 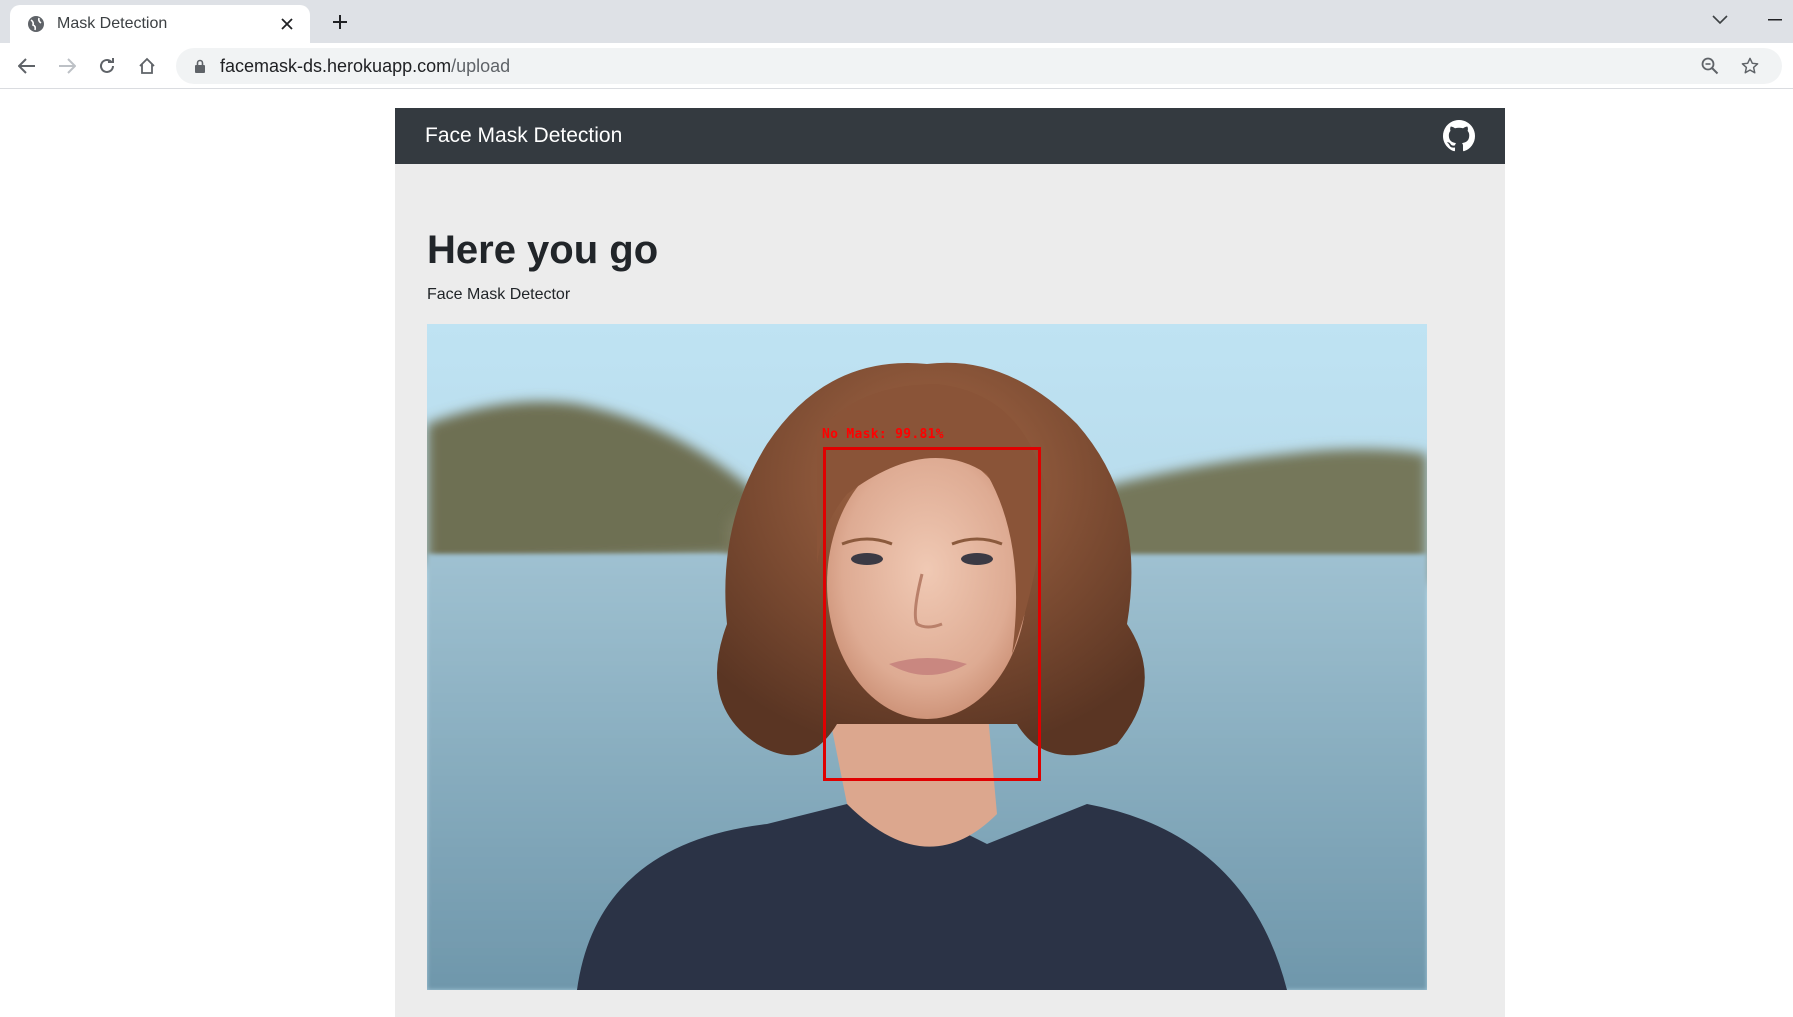 I want to click on close-icon, so click(x=287, y=24).